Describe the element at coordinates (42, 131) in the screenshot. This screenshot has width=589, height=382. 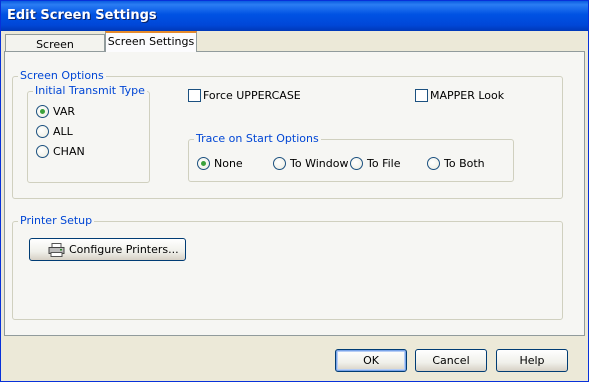
I see `radio-all` at that location.